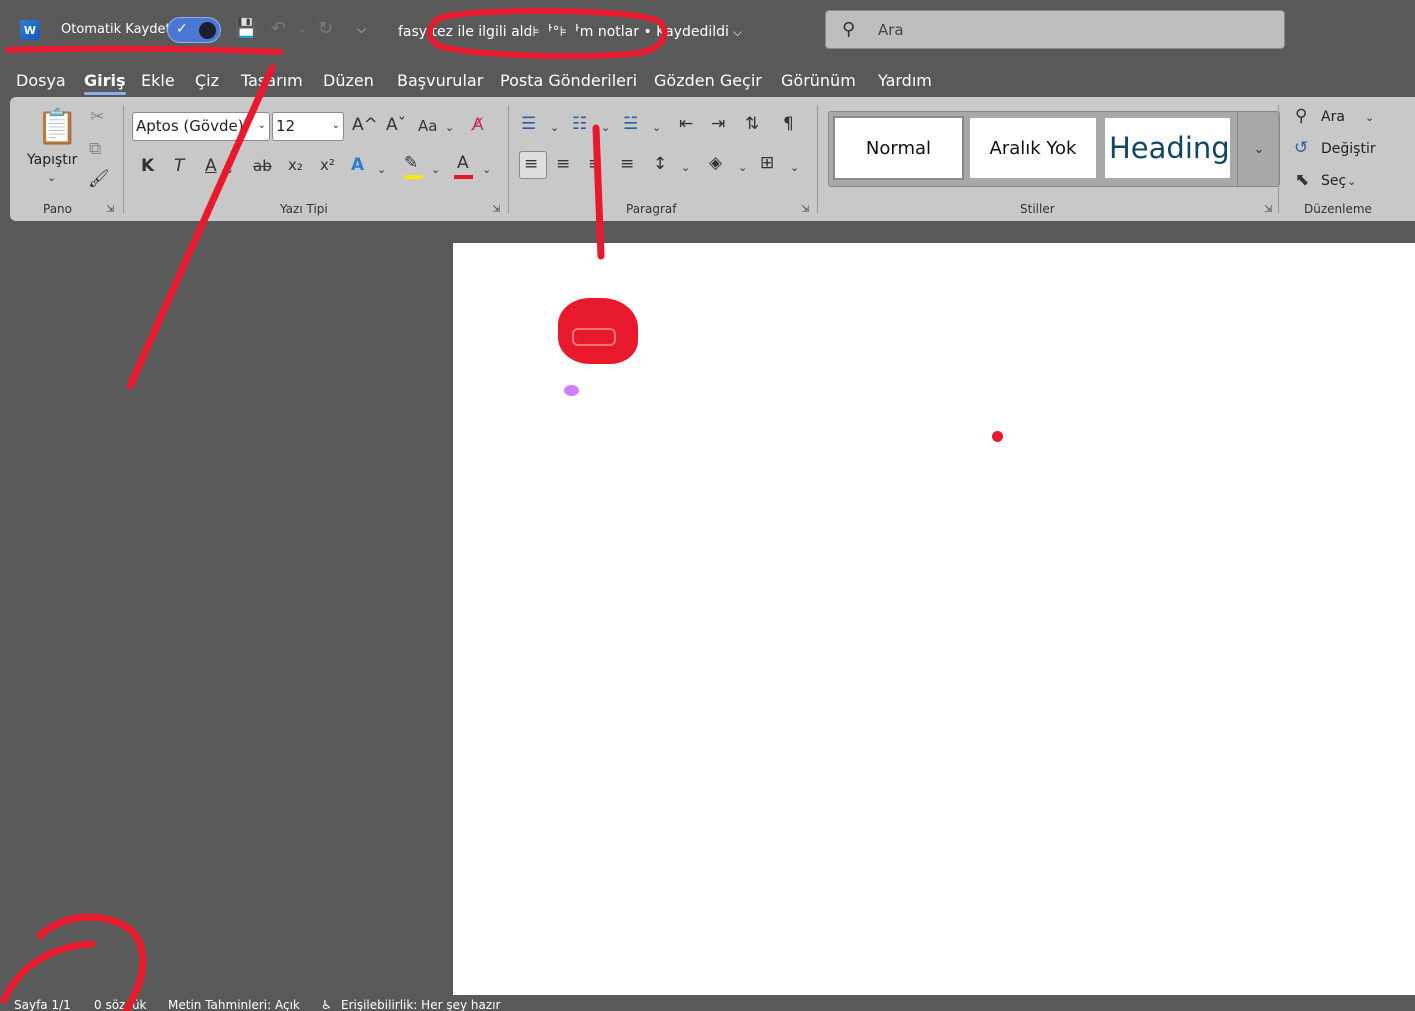 The height and width of the screenshot is (1011, 1415). What do you see at coordinates (190, 126) in the screenshot?
I see `font-name-value: Aptos (Gövde)` at bounding box center [190, 126].